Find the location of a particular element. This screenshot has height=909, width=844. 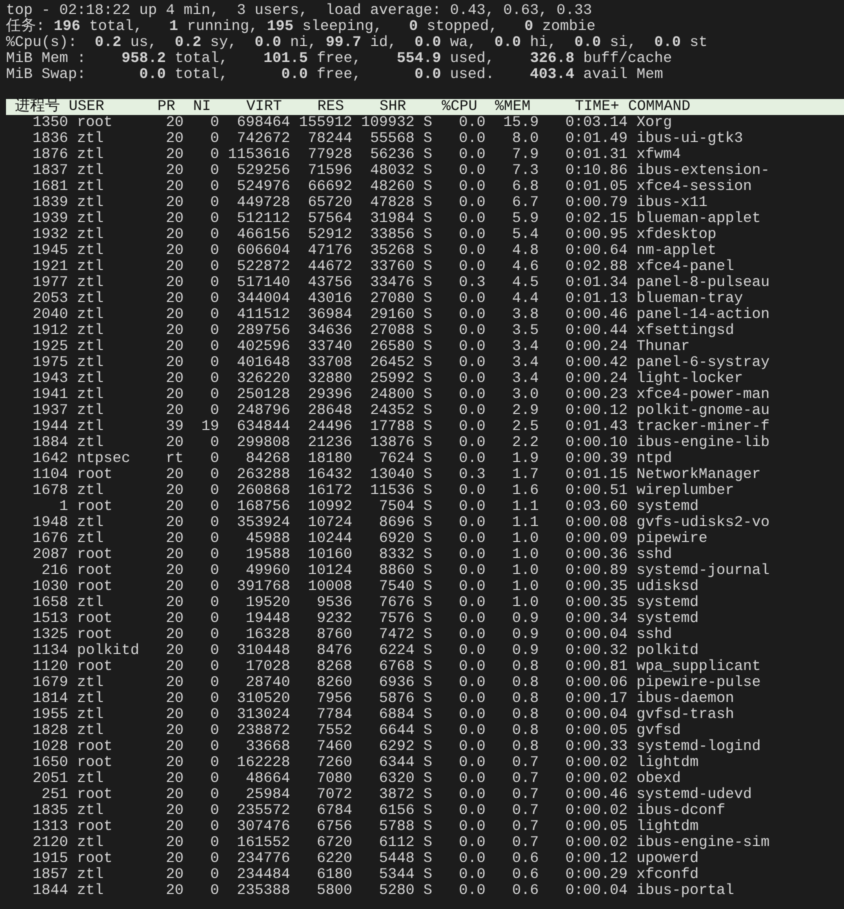

process-row-text: 2053 ztl 20 0 344004 43016 27080 S 0.0 4.4 0:01.13 blueman-tray is located at coordinates (388, 299).